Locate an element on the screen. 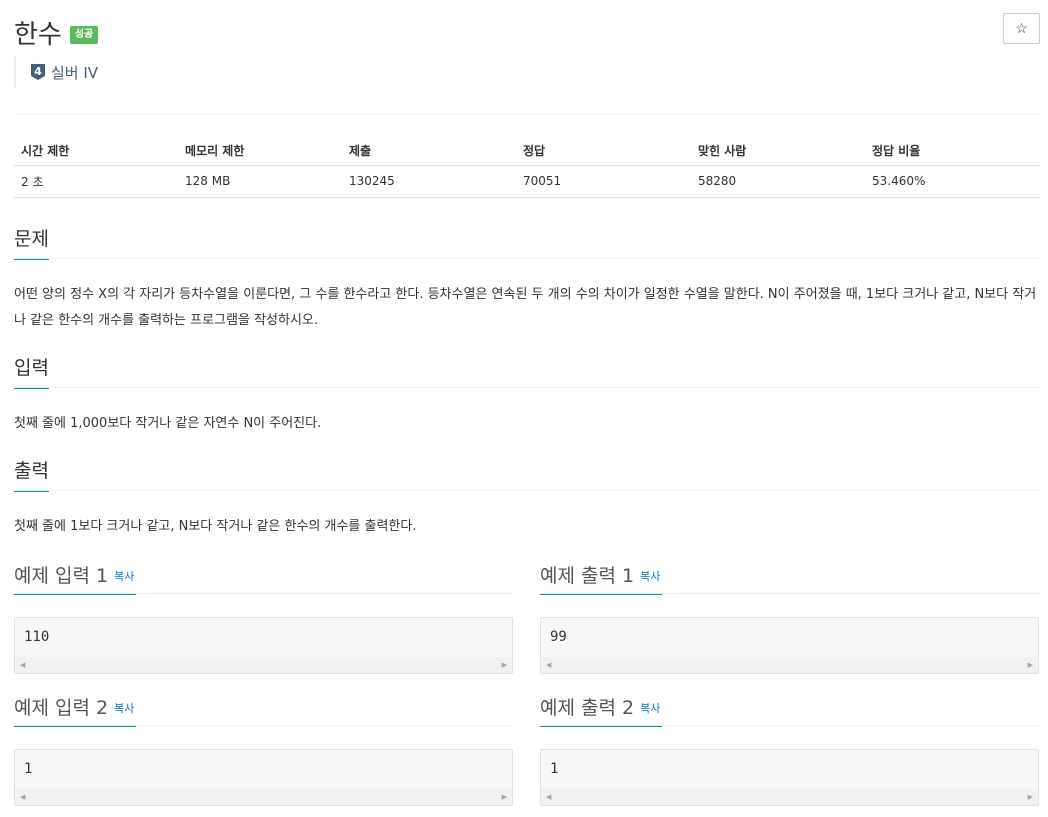  header-solved-users: 맞힌 사람 is located at coordinates (778, 151).